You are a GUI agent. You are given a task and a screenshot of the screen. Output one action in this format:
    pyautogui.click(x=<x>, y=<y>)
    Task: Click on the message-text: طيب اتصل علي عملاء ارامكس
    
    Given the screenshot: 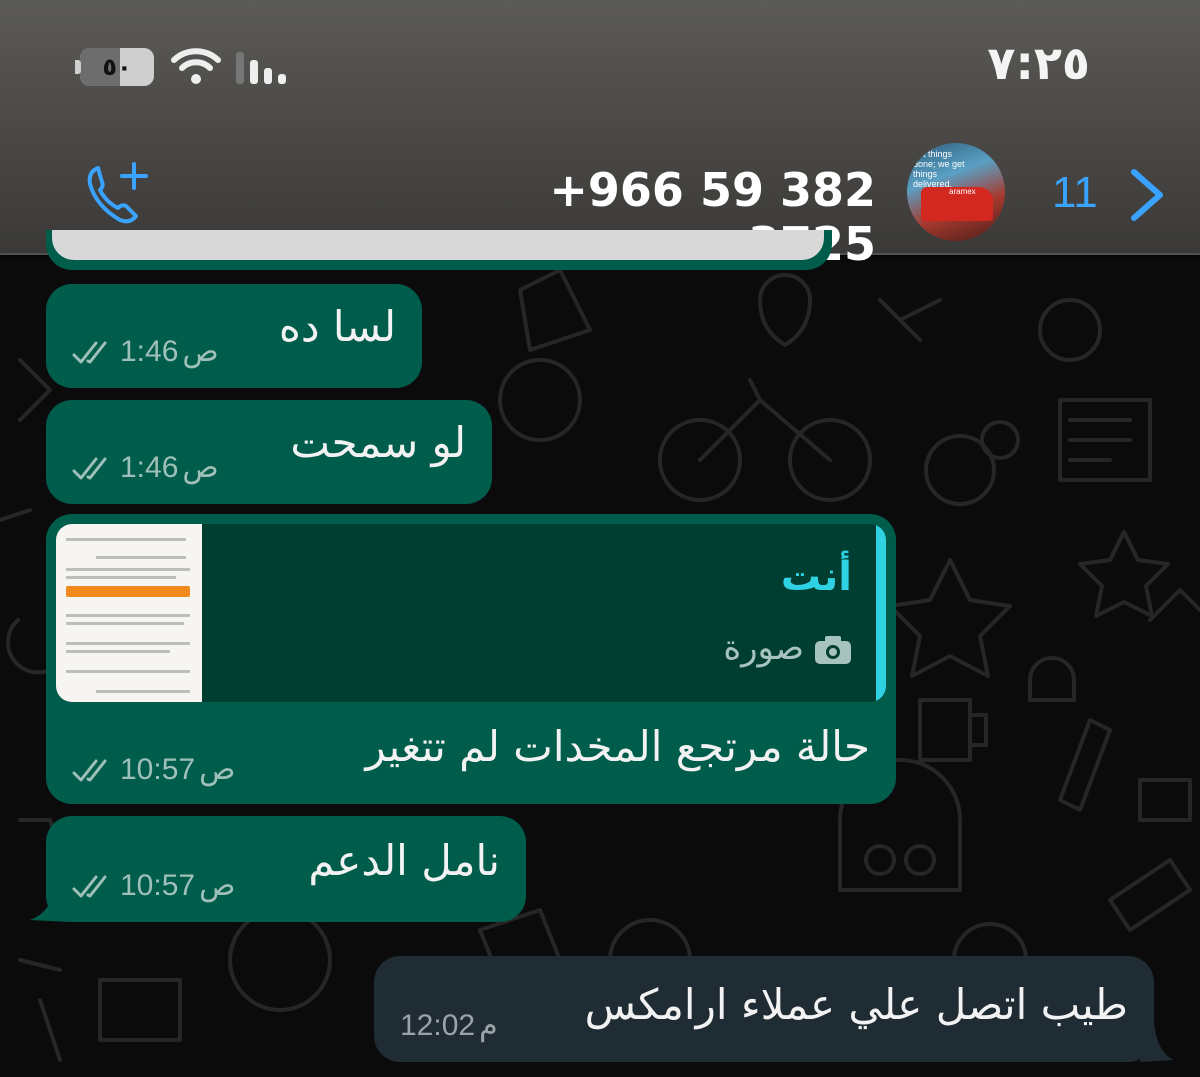 What is the action you would take?
    pyautogui.click(x=856, y=1004)
    